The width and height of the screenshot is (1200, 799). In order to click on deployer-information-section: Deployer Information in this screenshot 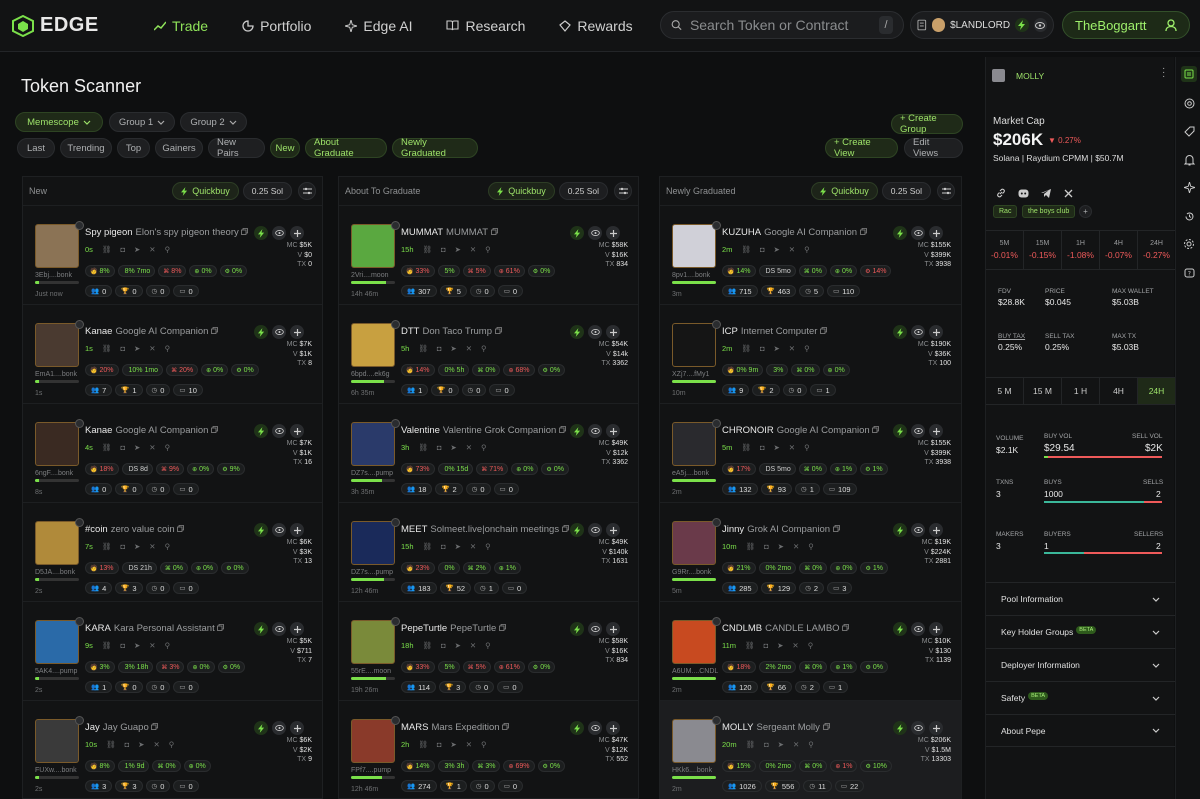, I will do `click(1080, 664)`.